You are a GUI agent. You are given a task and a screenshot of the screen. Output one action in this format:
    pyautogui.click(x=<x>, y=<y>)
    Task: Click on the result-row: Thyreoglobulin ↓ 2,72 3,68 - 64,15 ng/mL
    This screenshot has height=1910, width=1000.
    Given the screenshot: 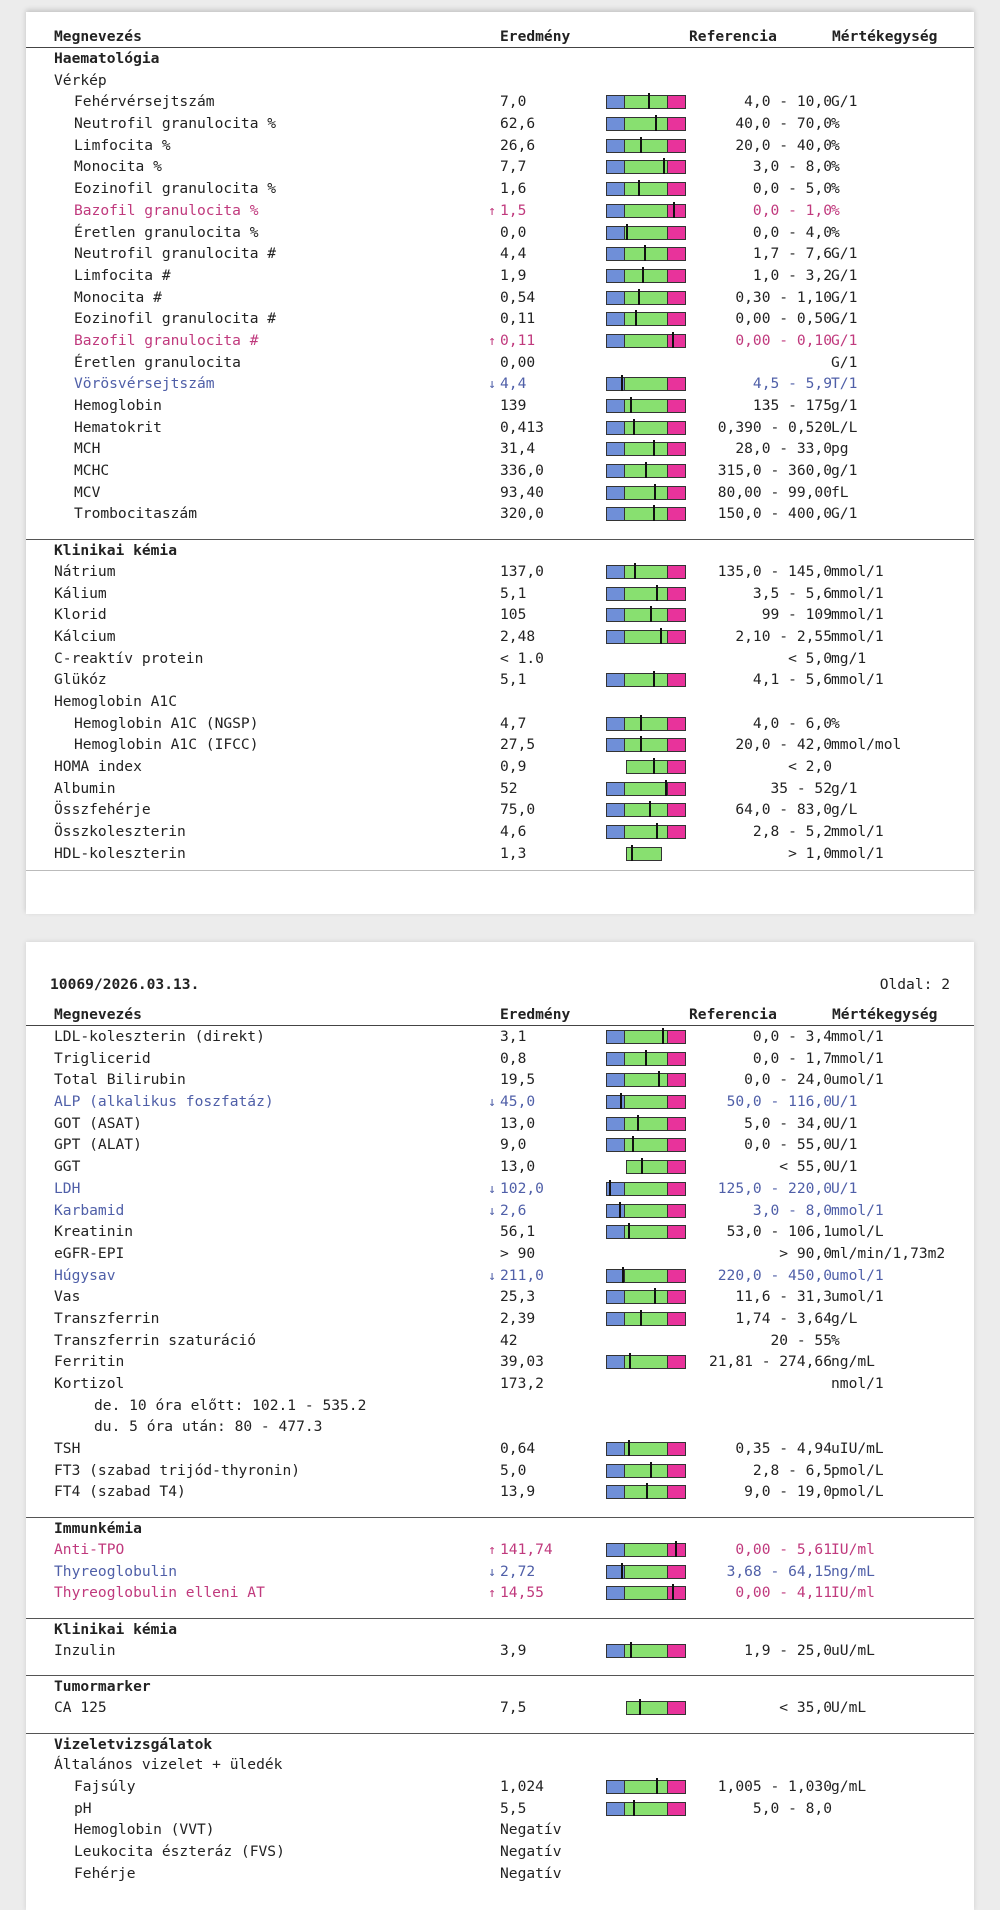 What is the action you would take?
    pyautogui.click(x=500, y=1572)
    